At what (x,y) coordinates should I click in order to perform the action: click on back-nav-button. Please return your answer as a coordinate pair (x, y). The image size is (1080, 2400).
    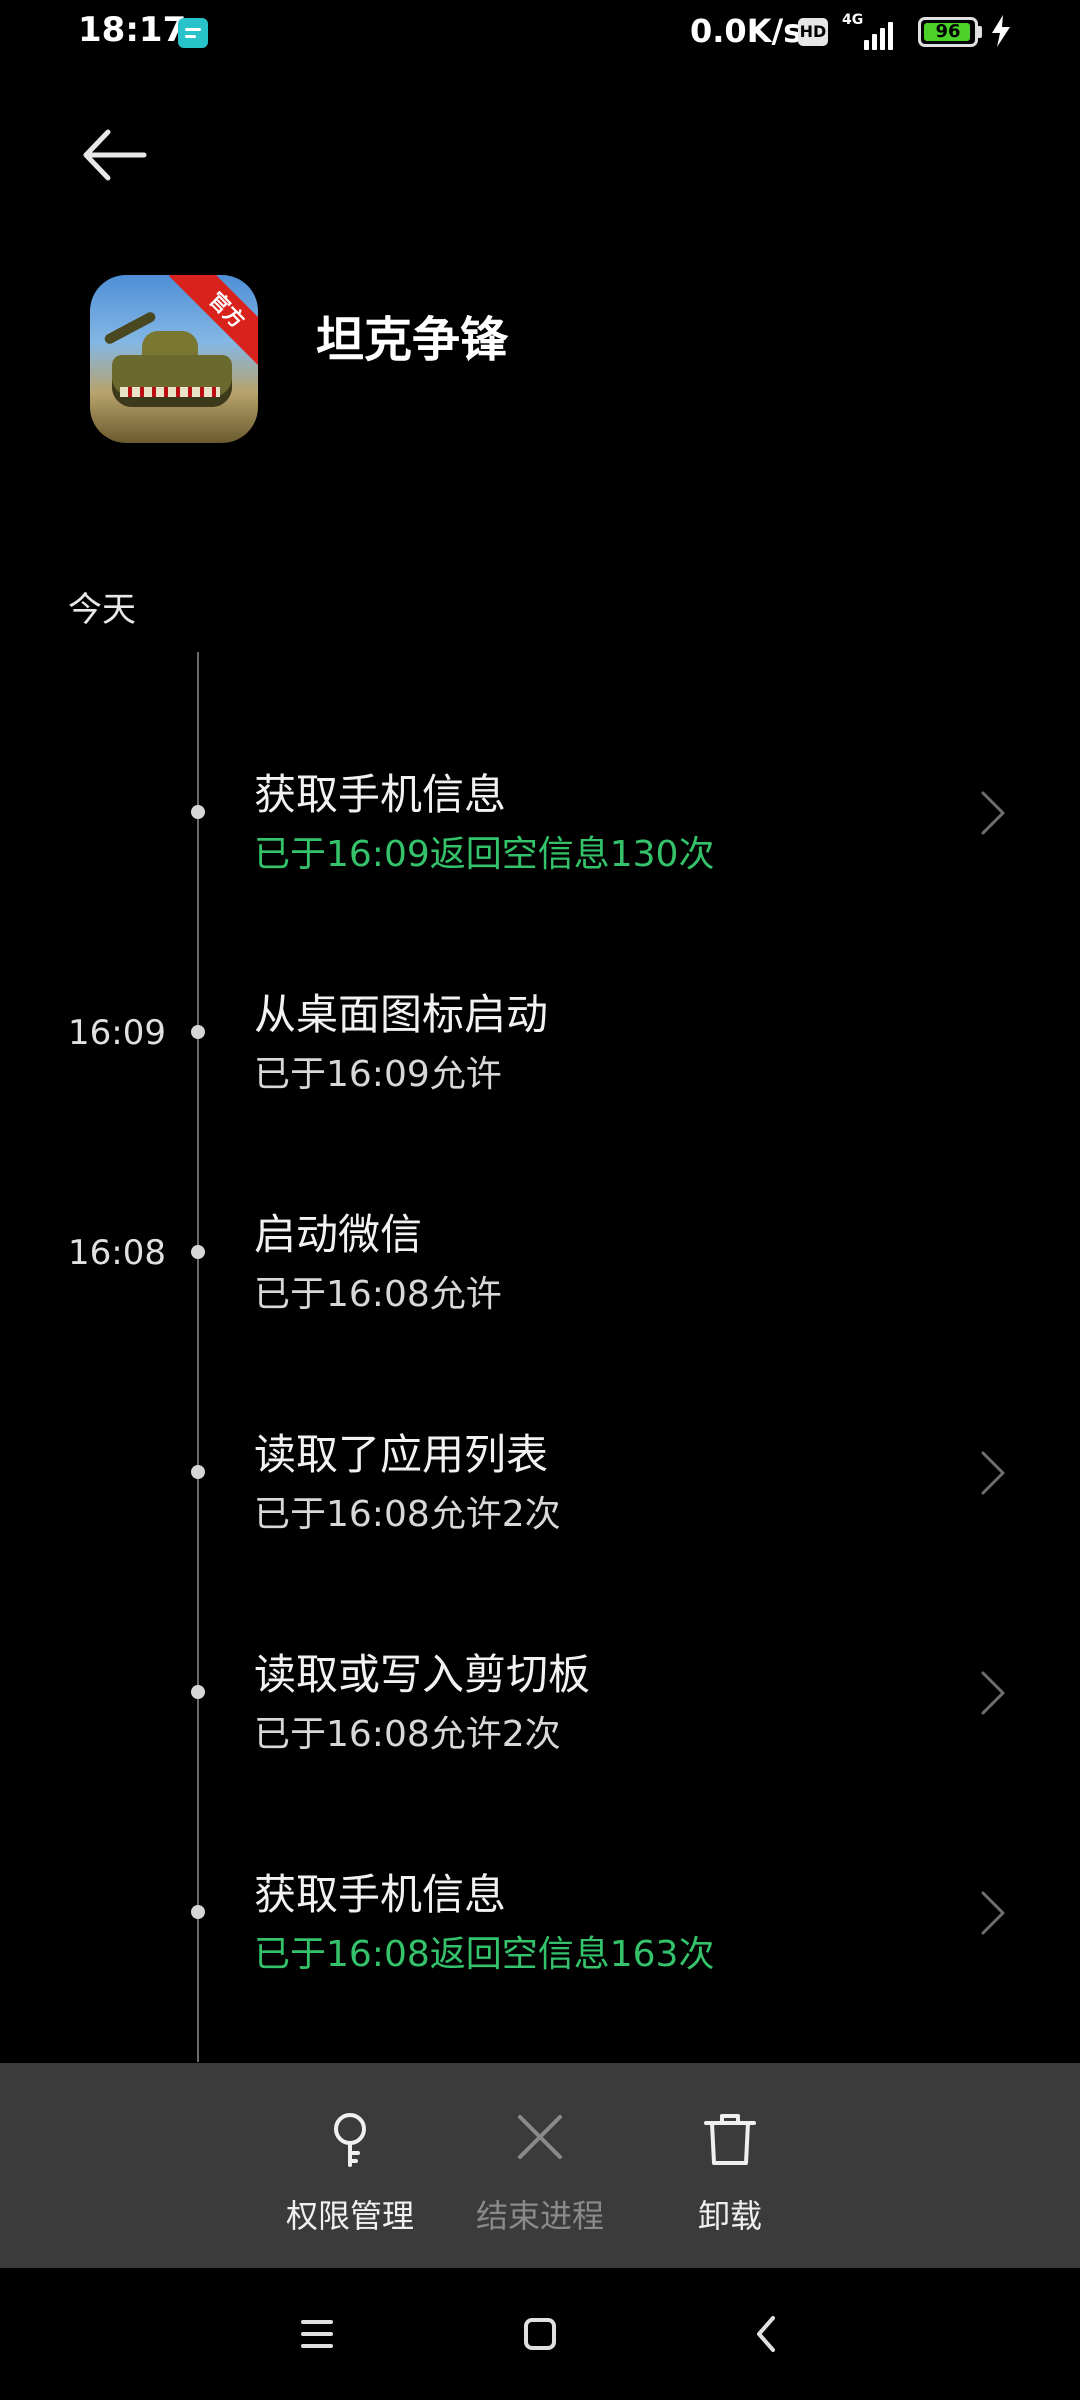
    Looking at the image, I should click on (767, 2334).